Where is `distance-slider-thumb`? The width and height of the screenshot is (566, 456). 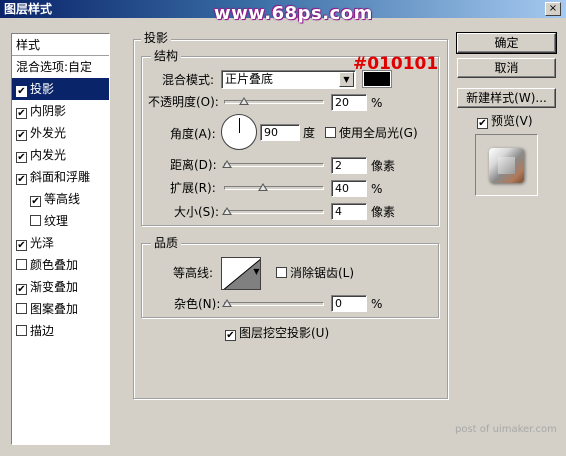
distance-slider-thumb is located at coordinates (227, 164).